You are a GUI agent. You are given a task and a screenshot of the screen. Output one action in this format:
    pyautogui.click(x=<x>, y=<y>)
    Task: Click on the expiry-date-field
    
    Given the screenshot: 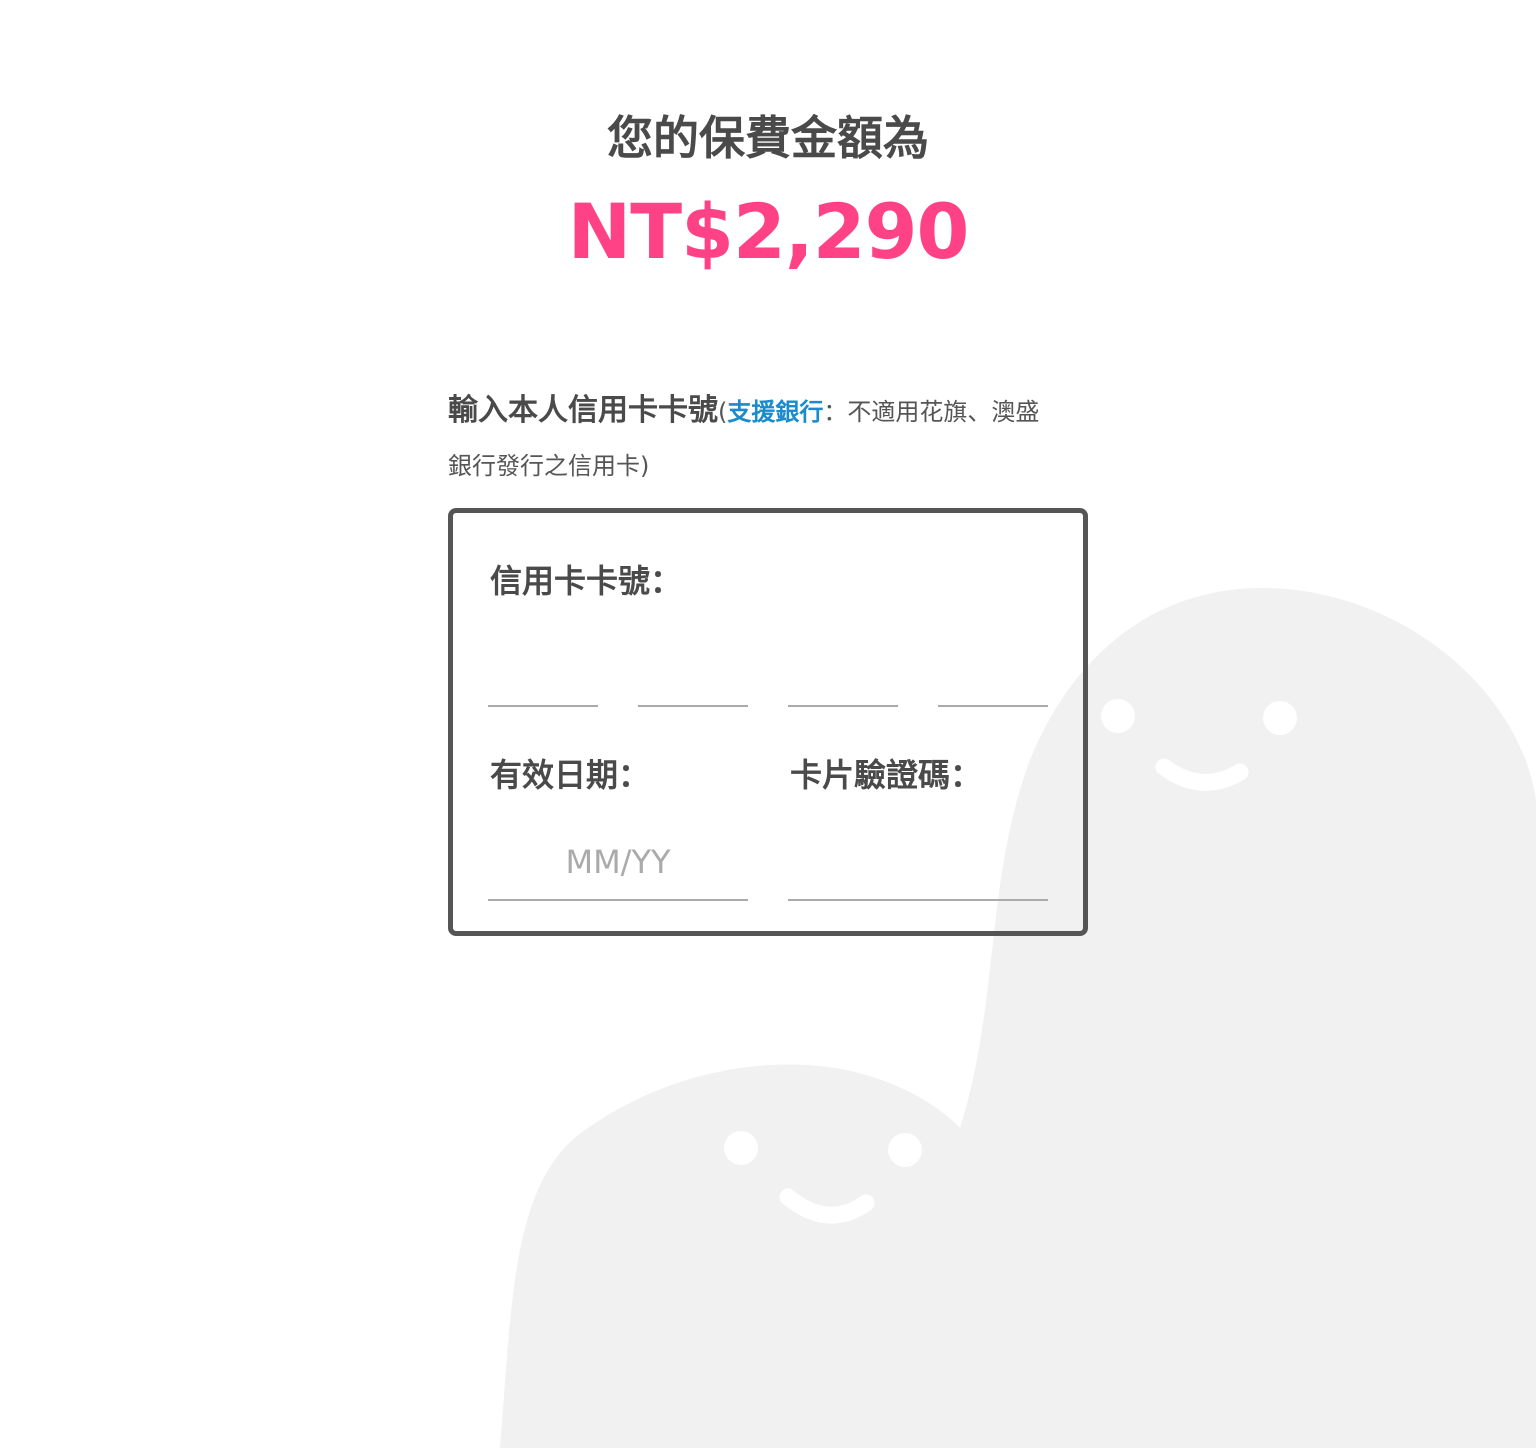 What is the action you would take?
    pyautogui.click(x=618, y=863)
    